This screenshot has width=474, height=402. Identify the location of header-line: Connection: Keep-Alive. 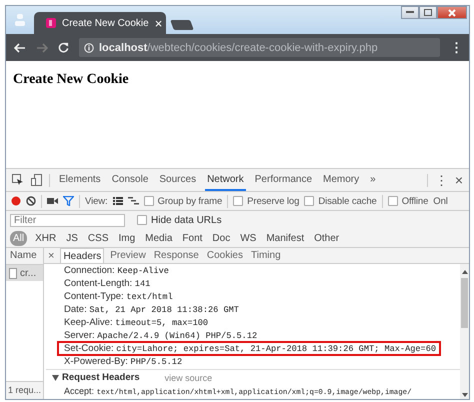
(116, 270).